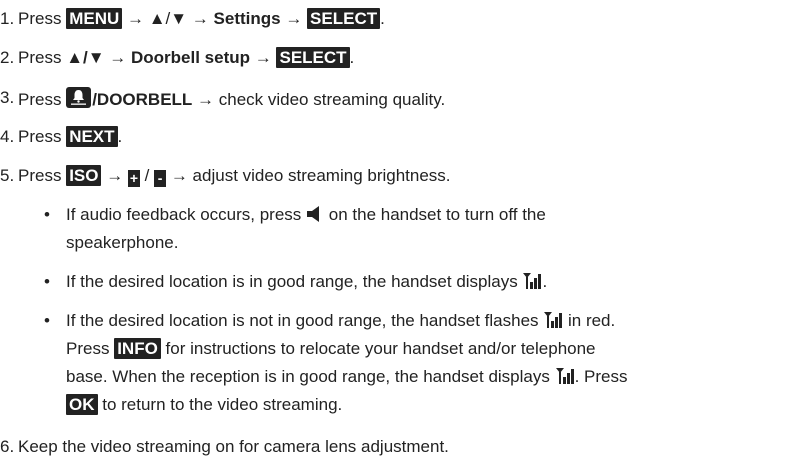 Image resolution: width=792 pixels, height=473 pixels. What do you see at coordinates (319, 99) in the screenshot?
I see `step-text: → check video streaming quality.` at bounding box center [319, 99].